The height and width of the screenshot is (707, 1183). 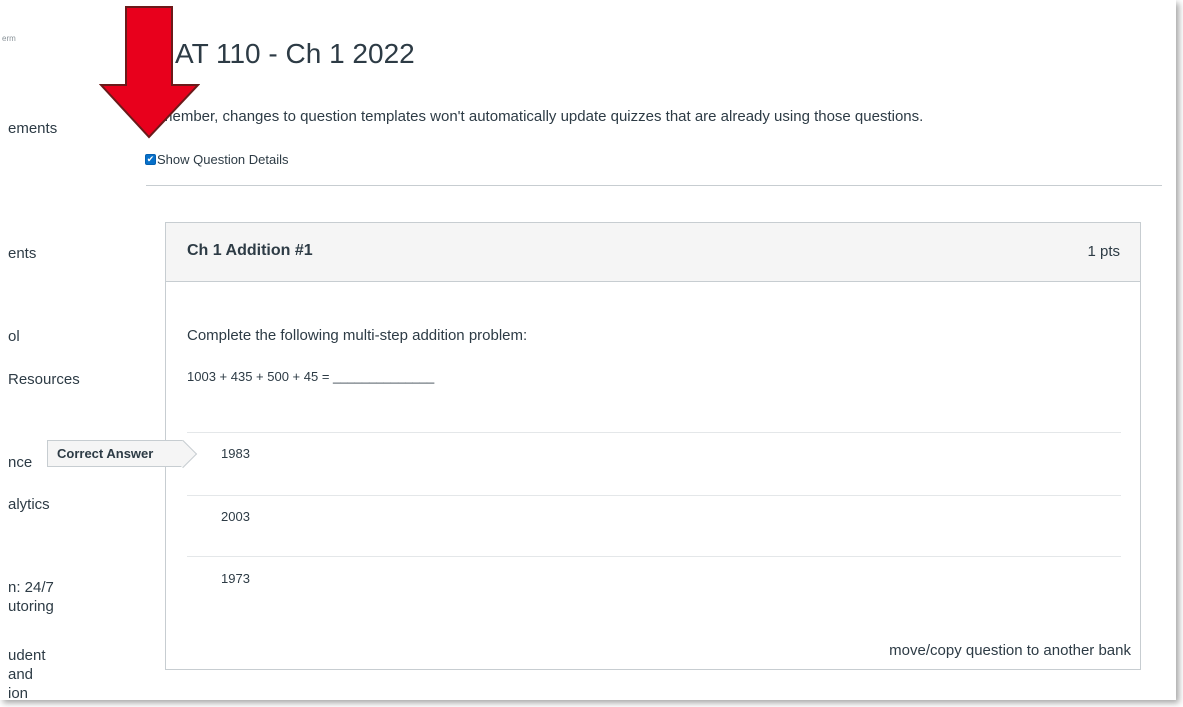 I want to click on correct-answer-tag: Correct Answer, so click(x=115, y=453).